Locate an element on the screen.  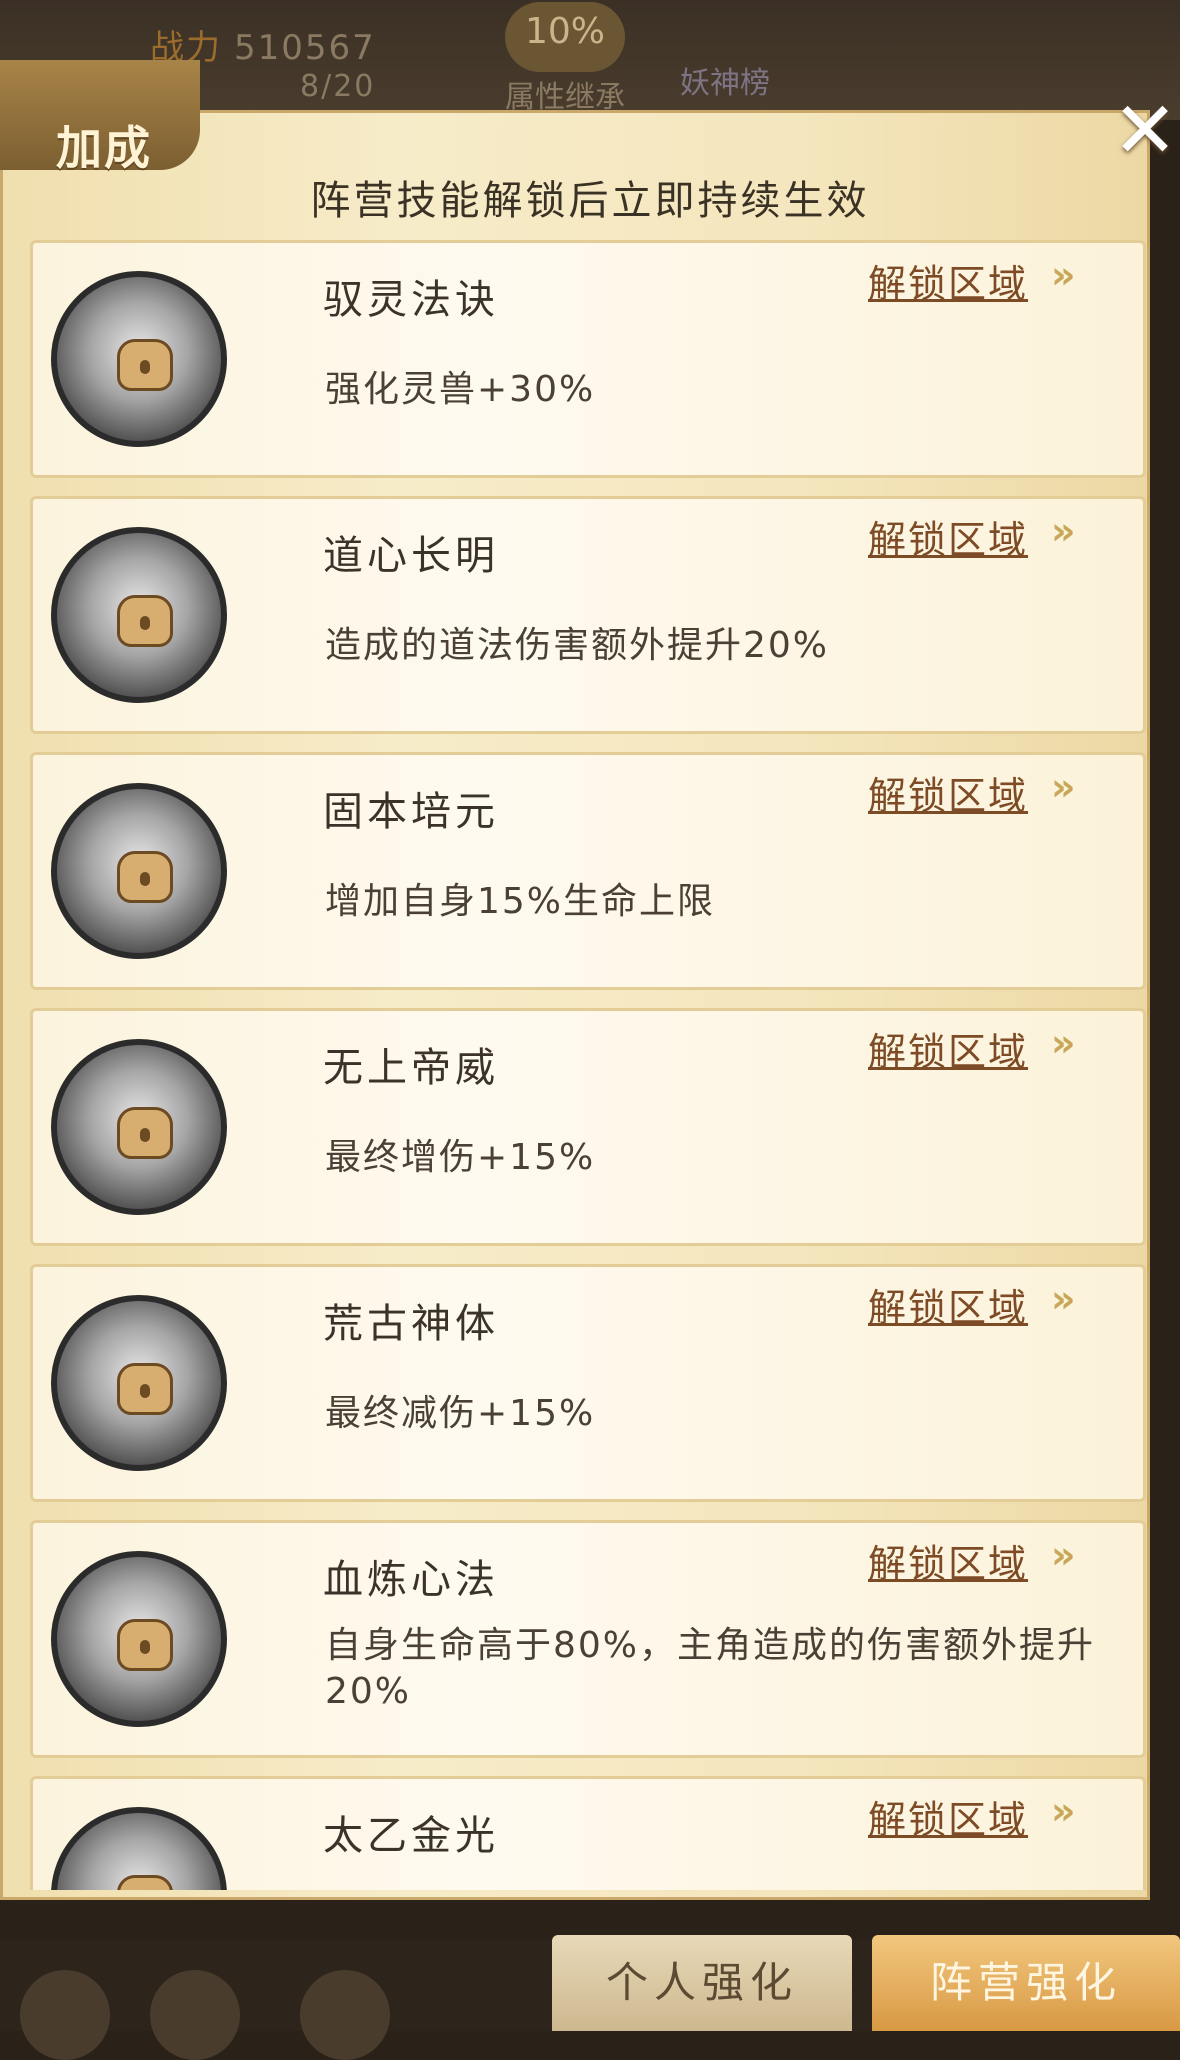
skill-card: 固本培元 增加自身15%生命上限 解锁区域 » is located at coordinates (588, 871).